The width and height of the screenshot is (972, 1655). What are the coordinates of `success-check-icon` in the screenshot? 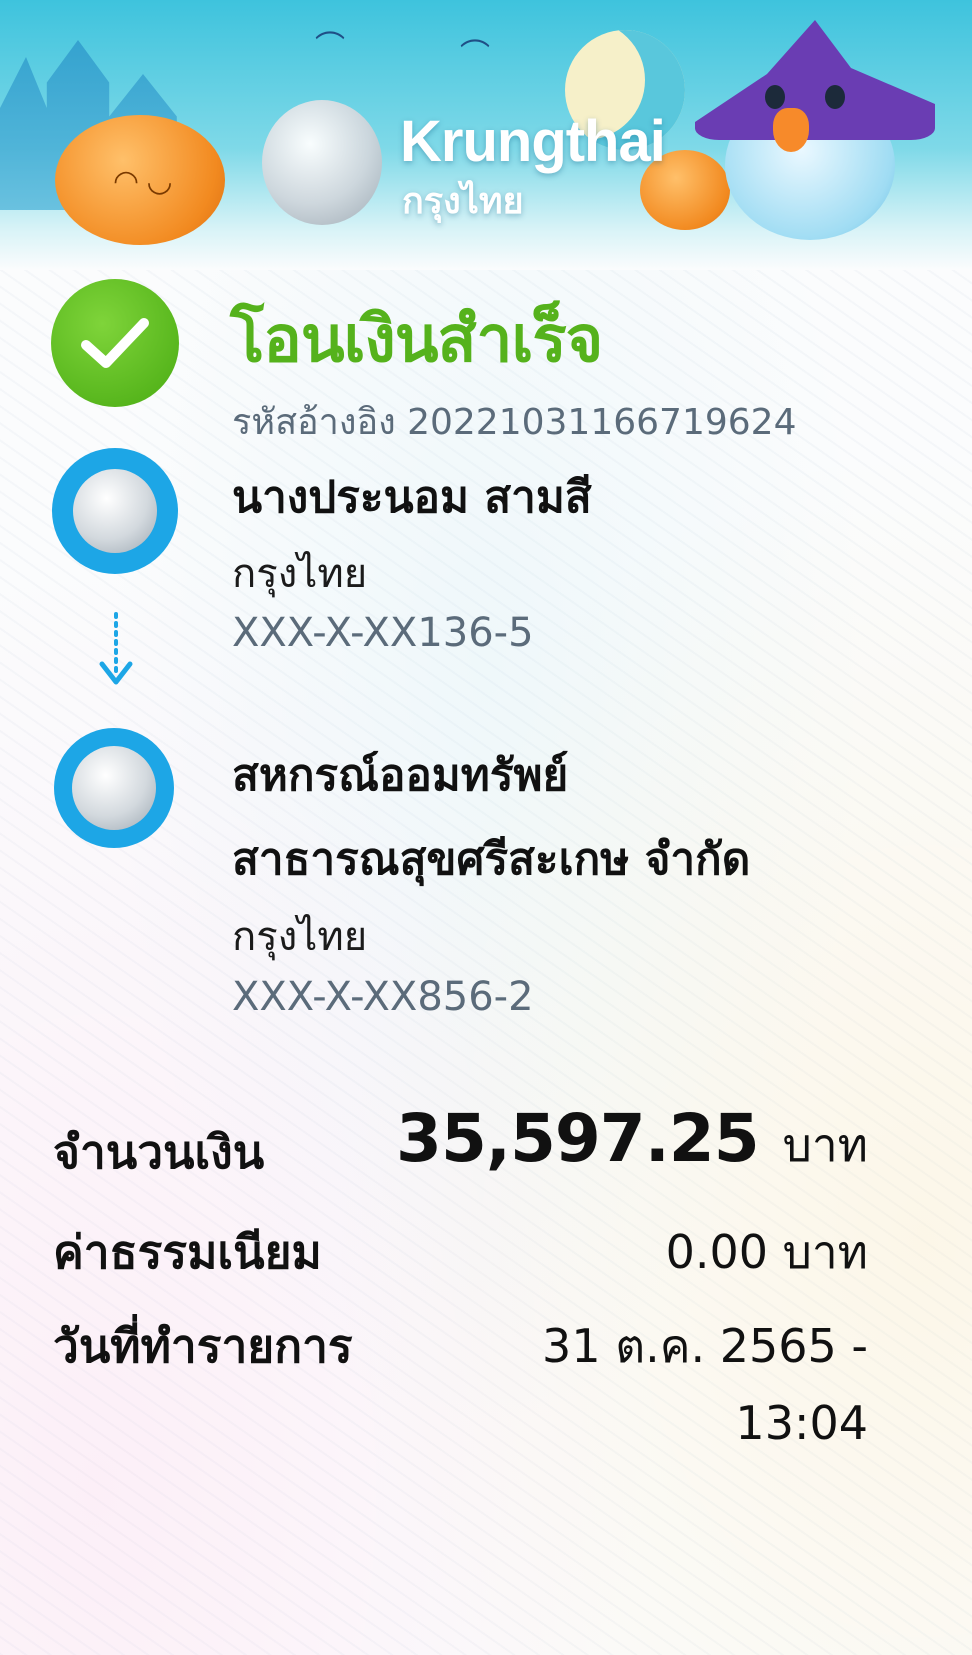 It's located at (115, 343).